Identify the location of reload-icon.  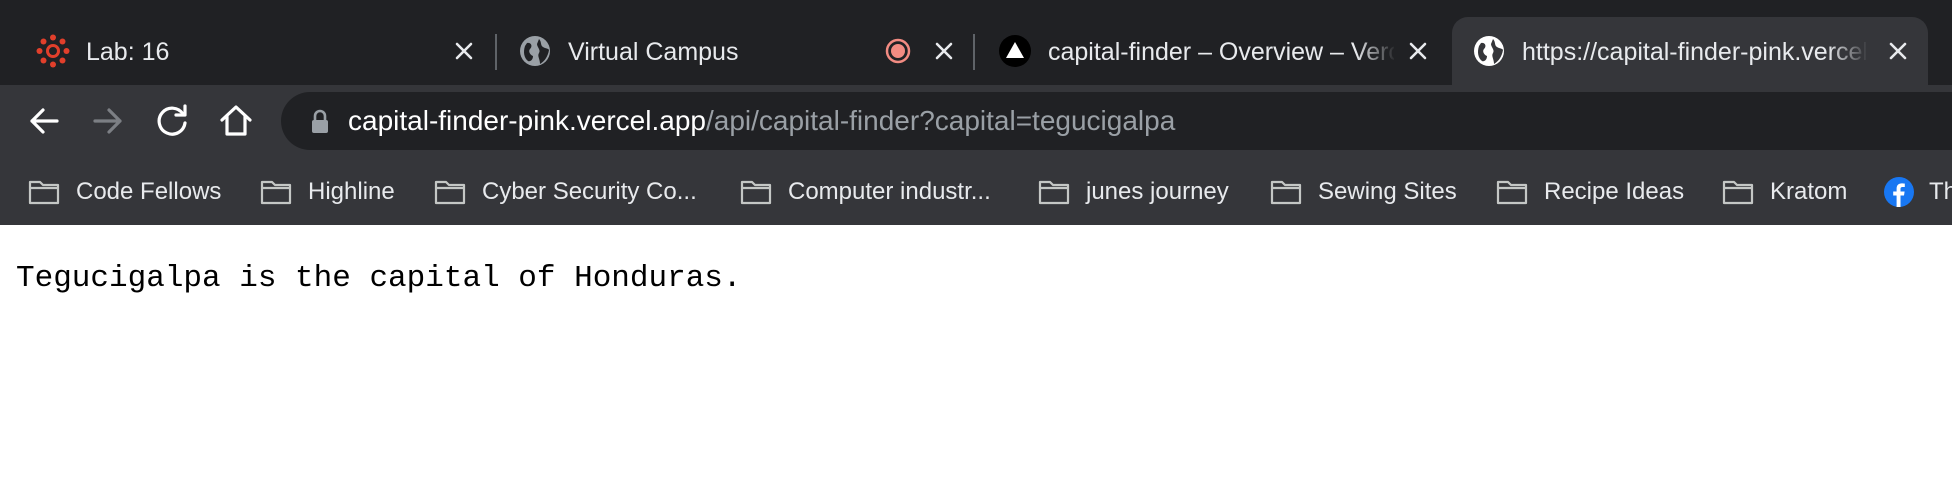
(172, 121).